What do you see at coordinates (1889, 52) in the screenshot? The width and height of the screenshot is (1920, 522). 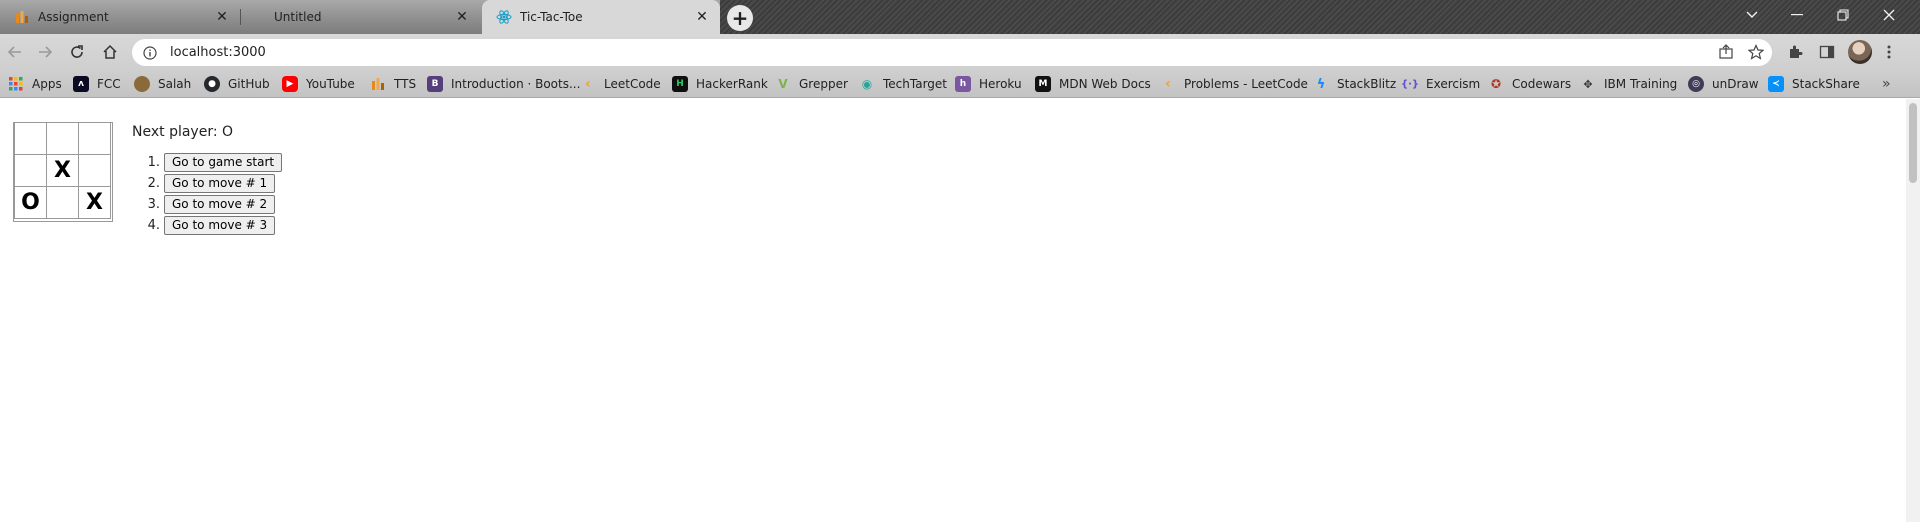 I see `menu-kebab-icon` at bounding box center [1889, 52].